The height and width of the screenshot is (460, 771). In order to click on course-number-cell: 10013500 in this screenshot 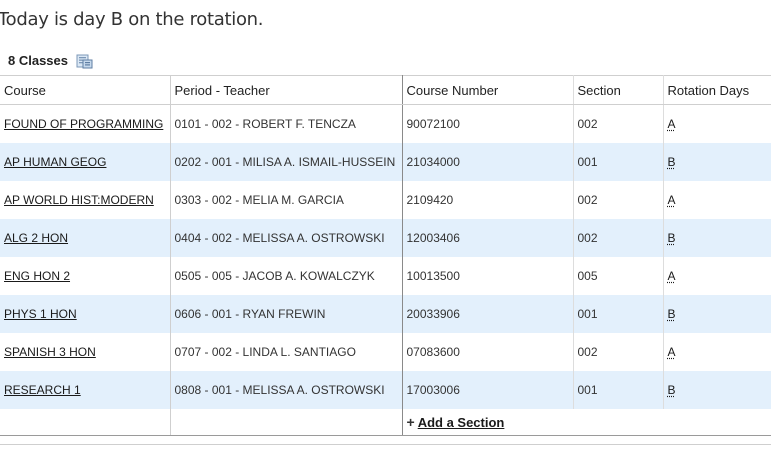, I will do `click(488, 276)`.